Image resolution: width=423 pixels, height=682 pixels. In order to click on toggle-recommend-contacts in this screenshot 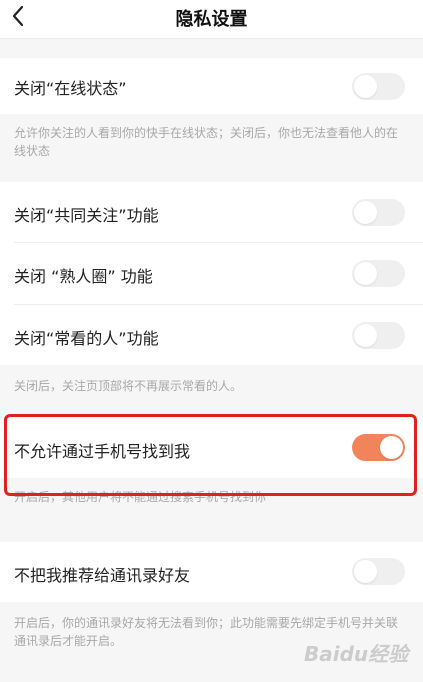, I will do `click(378, 571)`.